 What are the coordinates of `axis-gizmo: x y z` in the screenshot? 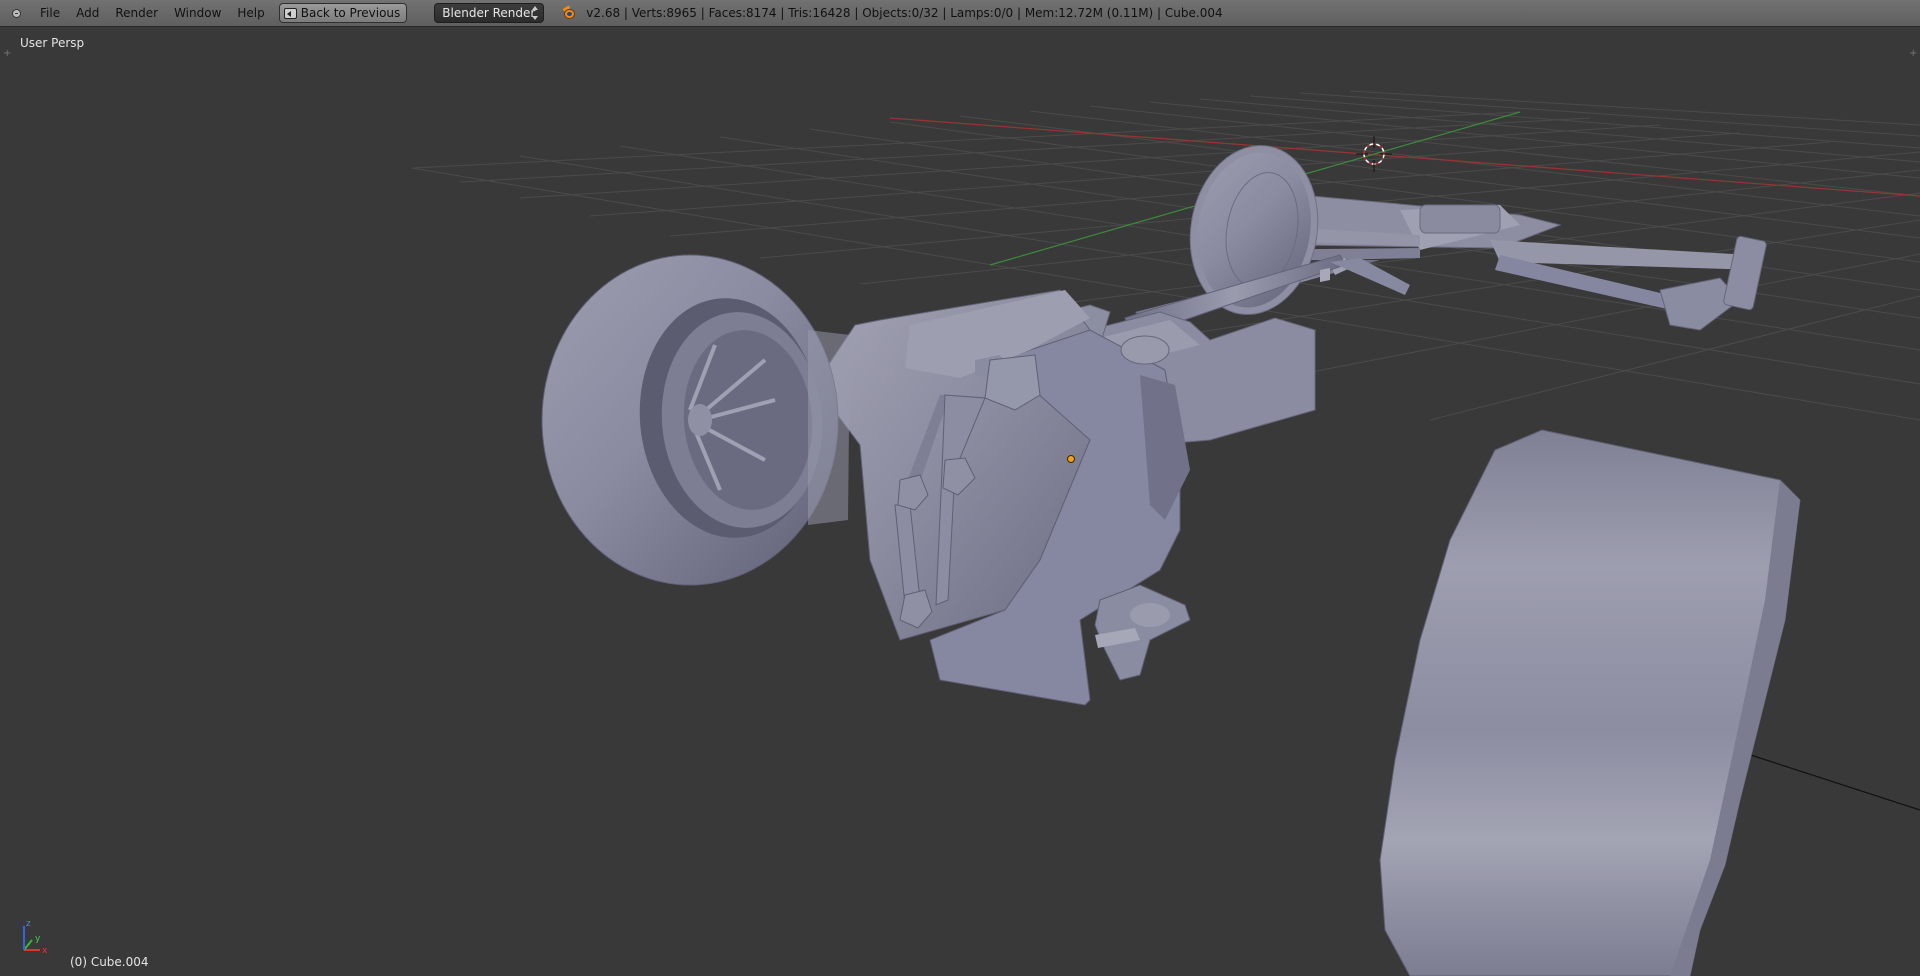 It's located at (35, 937).